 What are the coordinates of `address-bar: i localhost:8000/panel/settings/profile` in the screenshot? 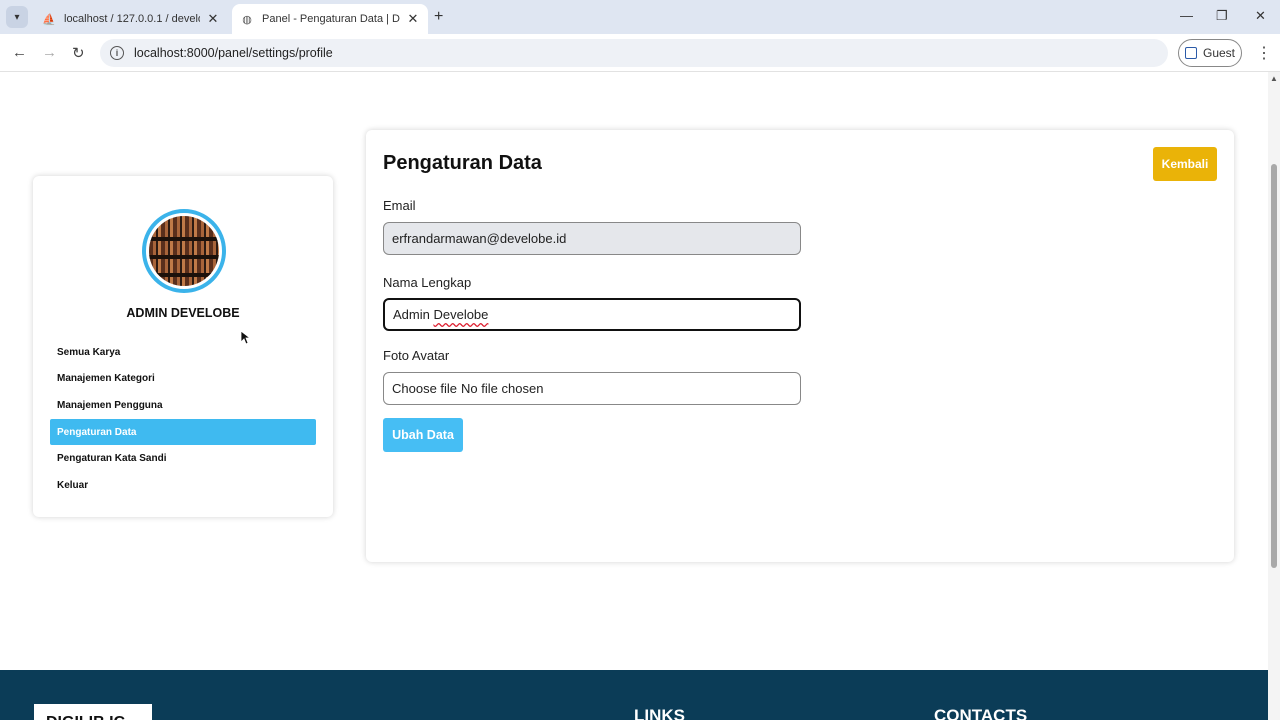 It's located at (634, 53).